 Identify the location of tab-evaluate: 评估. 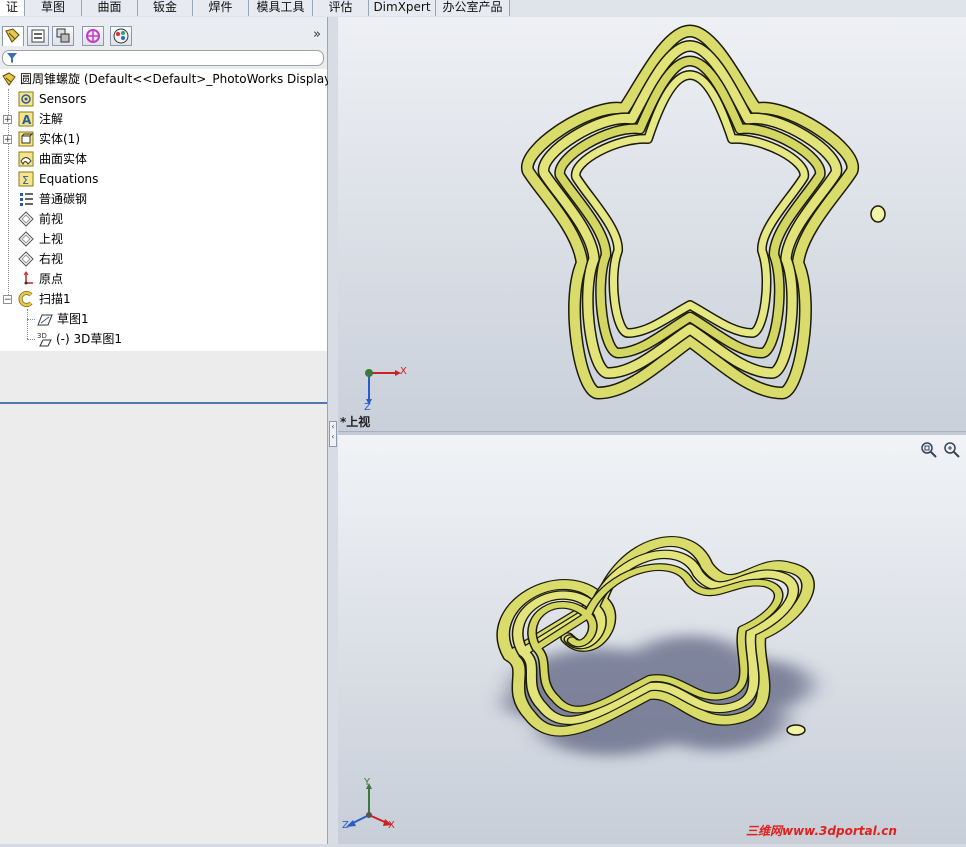
(341, 8).